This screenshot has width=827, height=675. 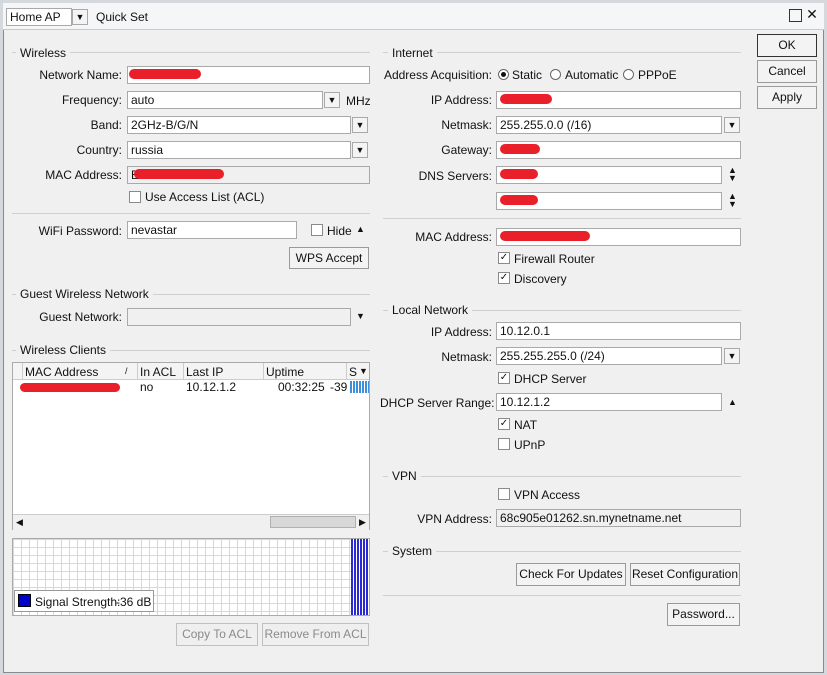 I want to click on row-last-ip: 10.12.1.2, so click(x=211, y=387).